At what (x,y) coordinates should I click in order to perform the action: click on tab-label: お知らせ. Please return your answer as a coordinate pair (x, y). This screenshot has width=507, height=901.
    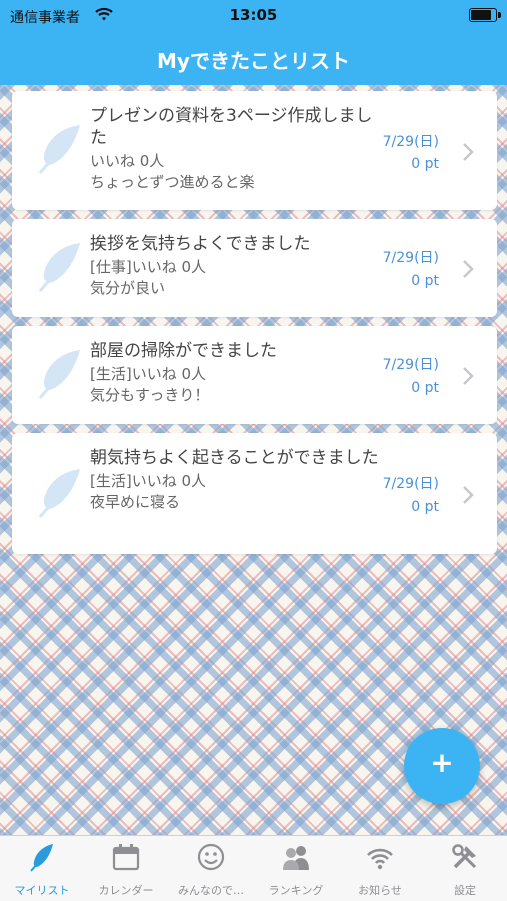
    Looking at the image, I should click on (380, 890).